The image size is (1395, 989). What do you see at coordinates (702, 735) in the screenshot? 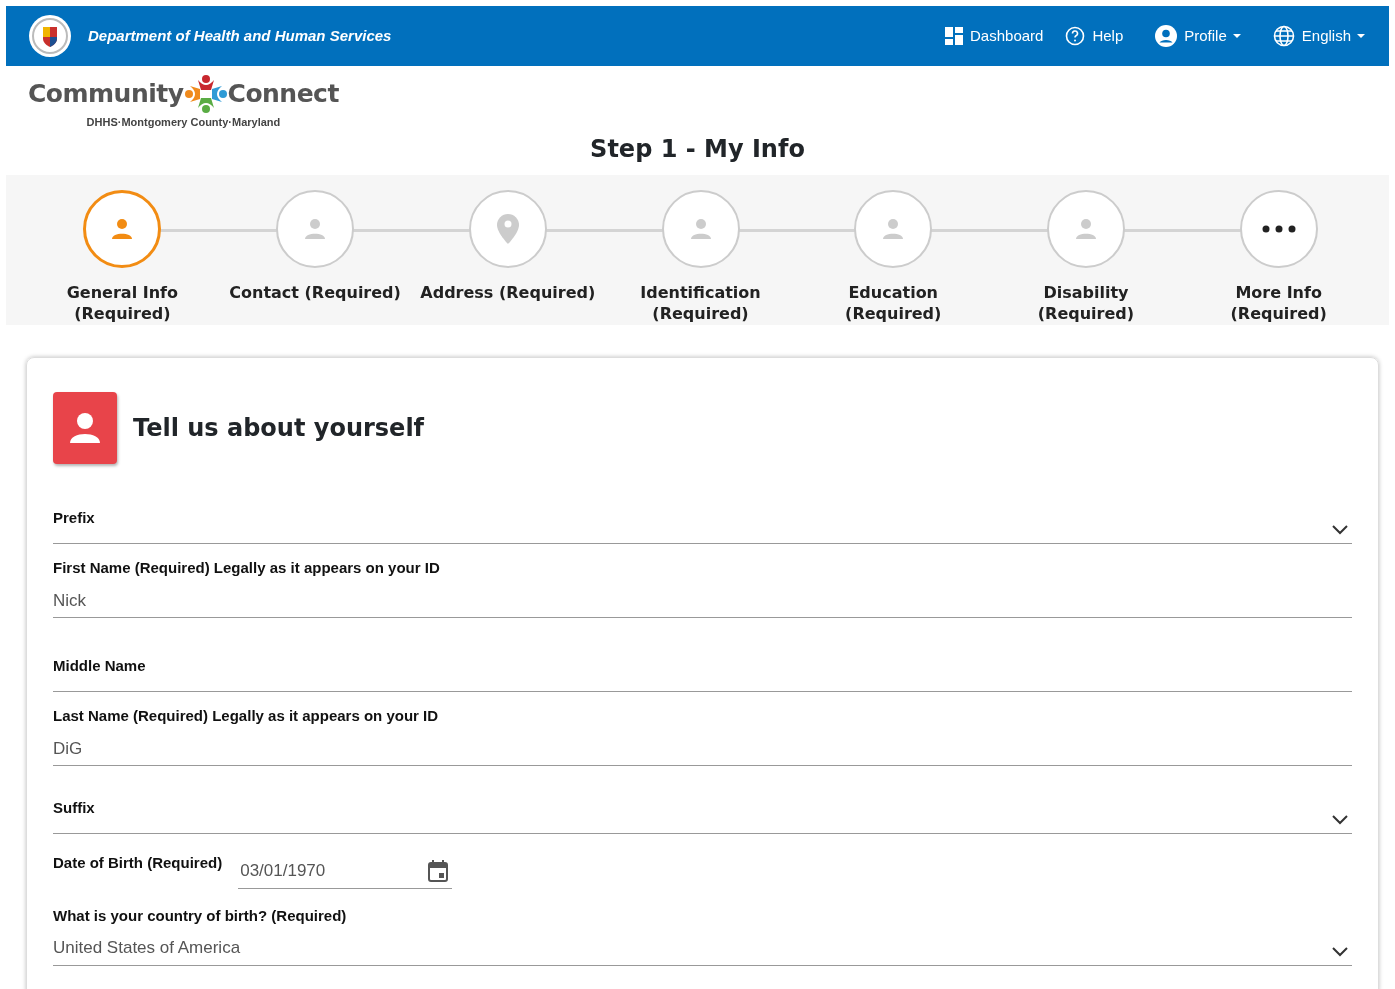
I see `input-field: Last Name (Required) Legally as it appears on your ID DiG` at bounding box center [702, 735].